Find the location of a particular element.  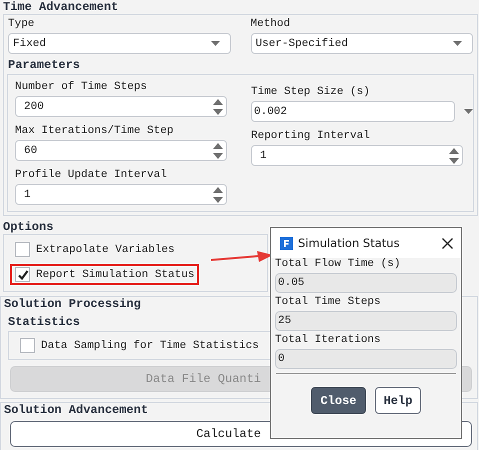

checkbox-label: Data Sampling for Time Statistics is located at coordinates (150, 346).